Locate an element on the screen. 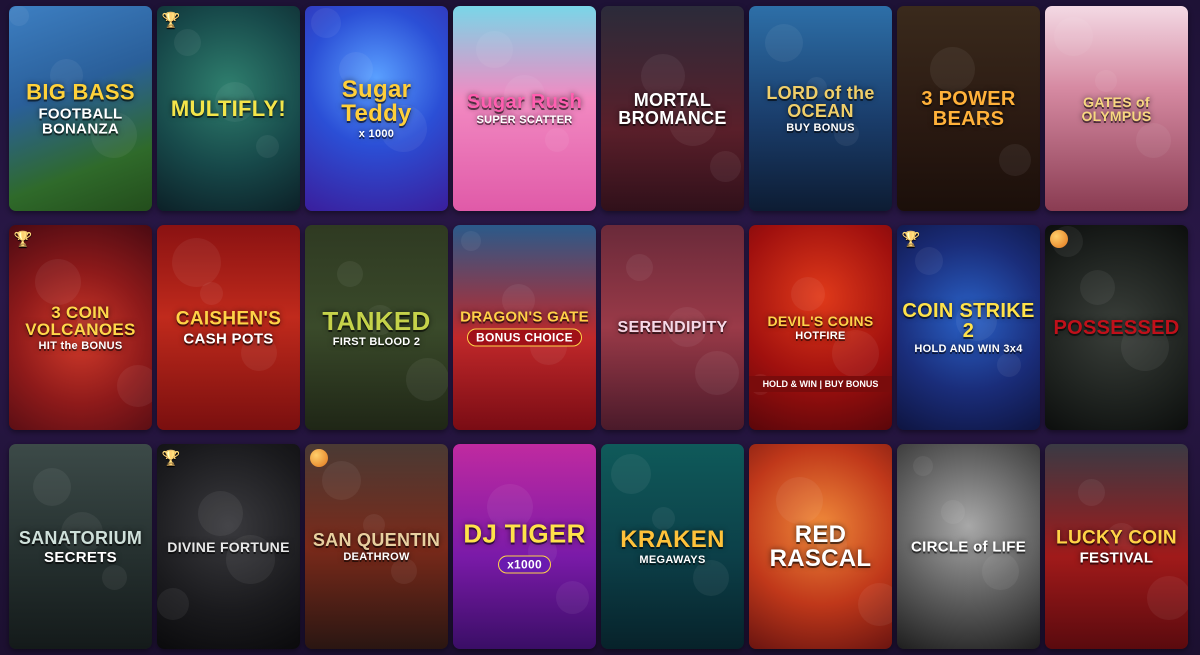 Image resolution: width=1200 pixels, height=655 pixels. game-title-text: 3 COIN VOLCANOES is located at coordinates (80, 320).